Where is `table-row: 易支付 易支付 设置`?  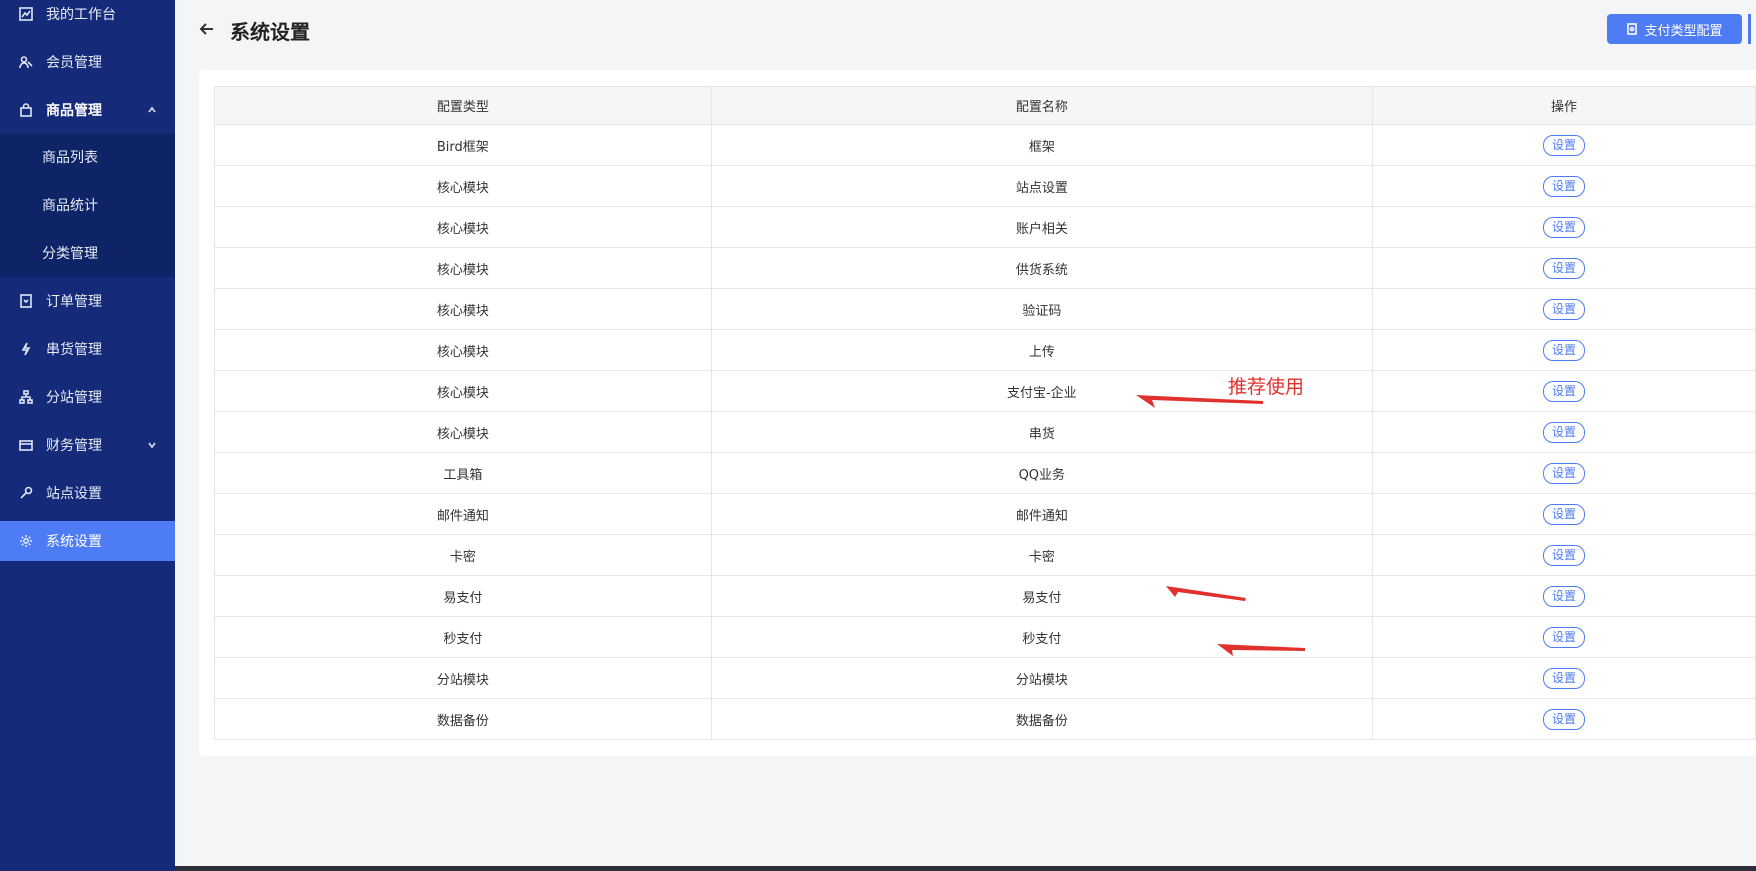 table-row: 易支付 易支付 设置 is located at coordinates (985, 596).